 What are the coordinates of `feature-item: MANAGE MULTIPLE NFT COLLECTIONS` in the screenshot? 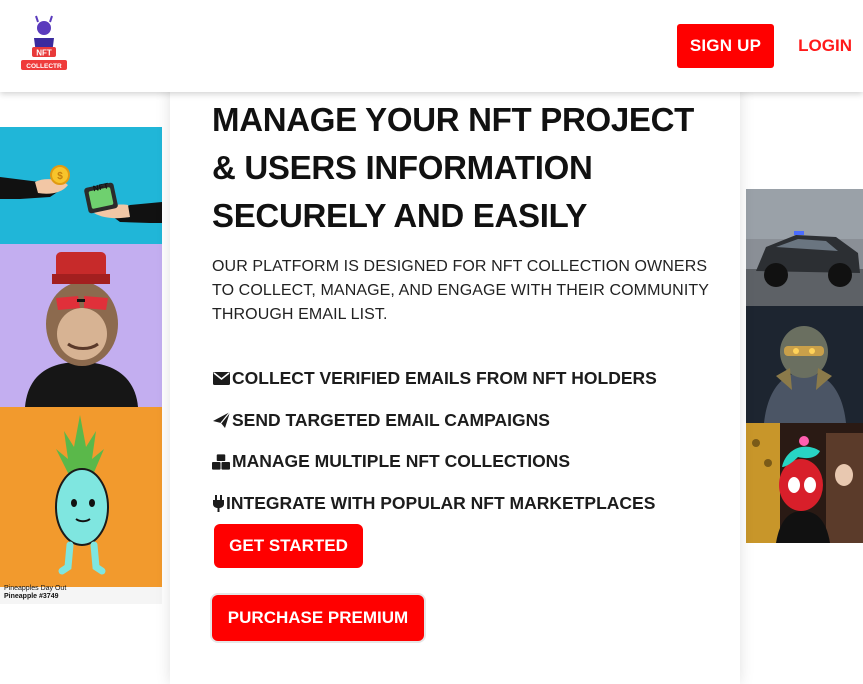 It's located at (467, 462).